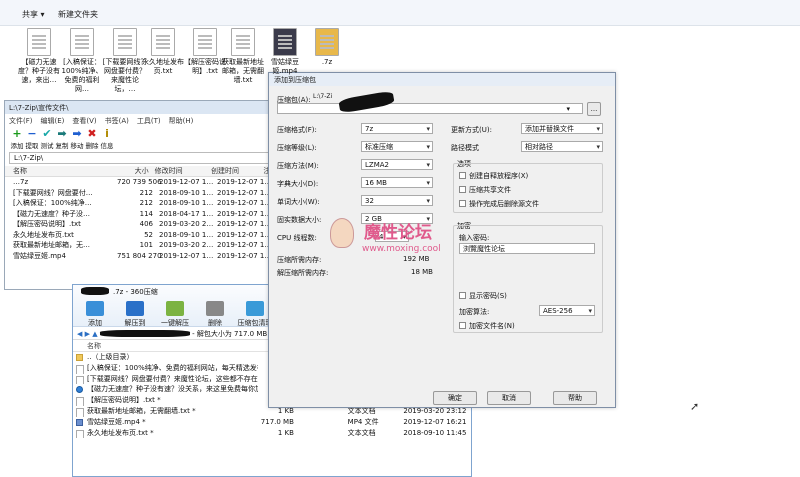 This screenshot has width=800, height=477. I want to click on menu-item: 工具(T), so click(149, 121).